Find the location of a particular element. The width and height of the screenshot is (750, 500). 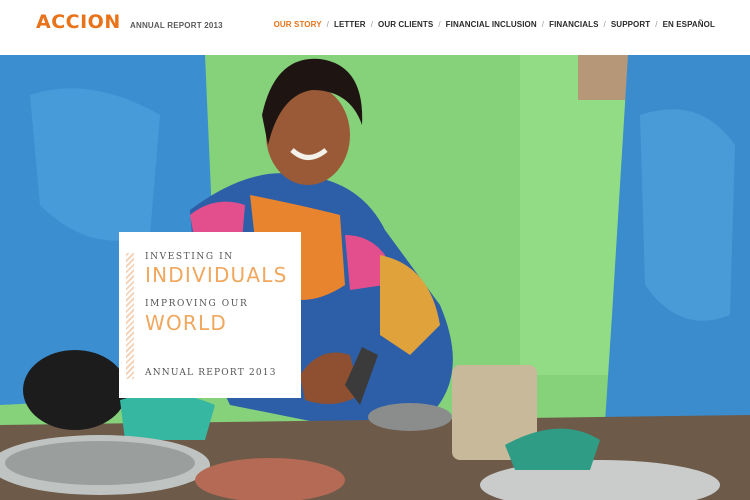

accion-logo: ACCION is located at coordinates (78, 22).